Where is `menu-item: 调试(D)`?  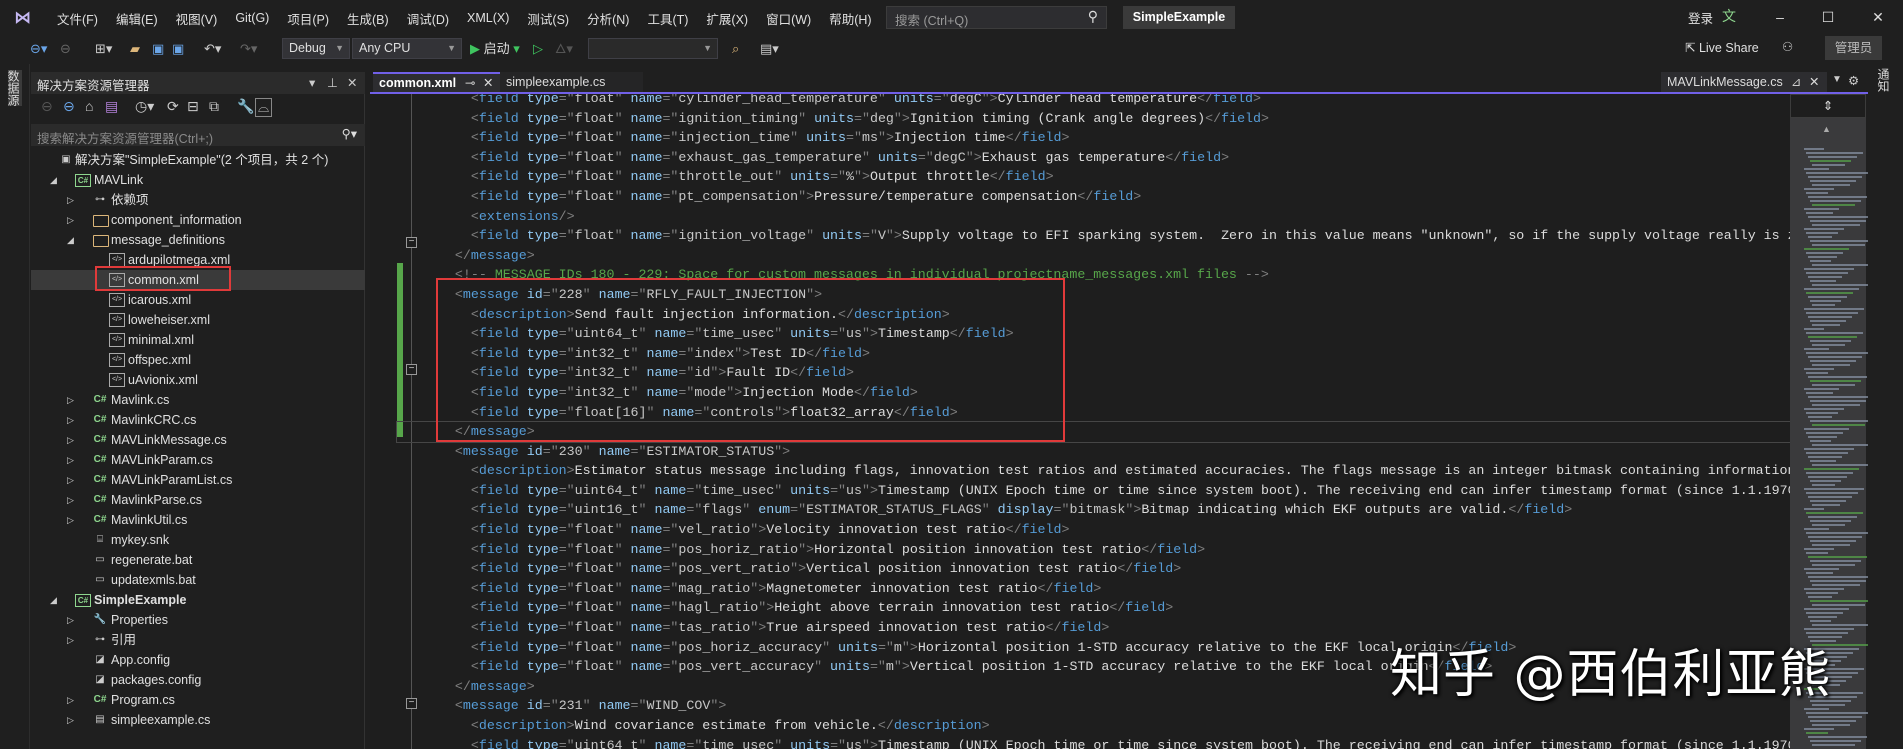 menu-item: 调试(D) is located at coordinates (428, 18).